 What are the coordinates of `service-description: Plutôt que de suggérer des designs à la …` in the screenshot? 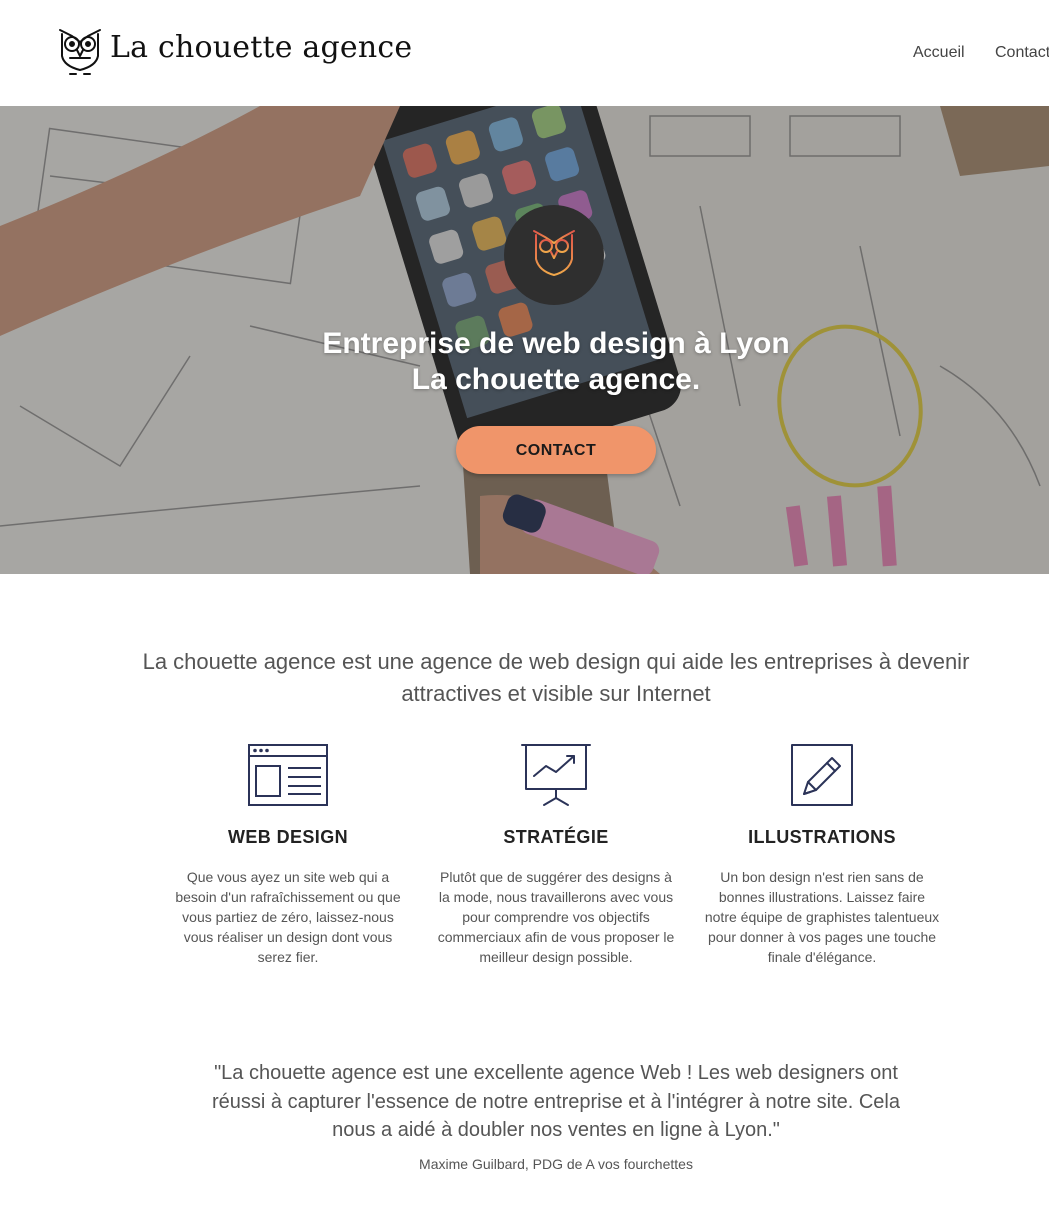 It's located at (556, 917).